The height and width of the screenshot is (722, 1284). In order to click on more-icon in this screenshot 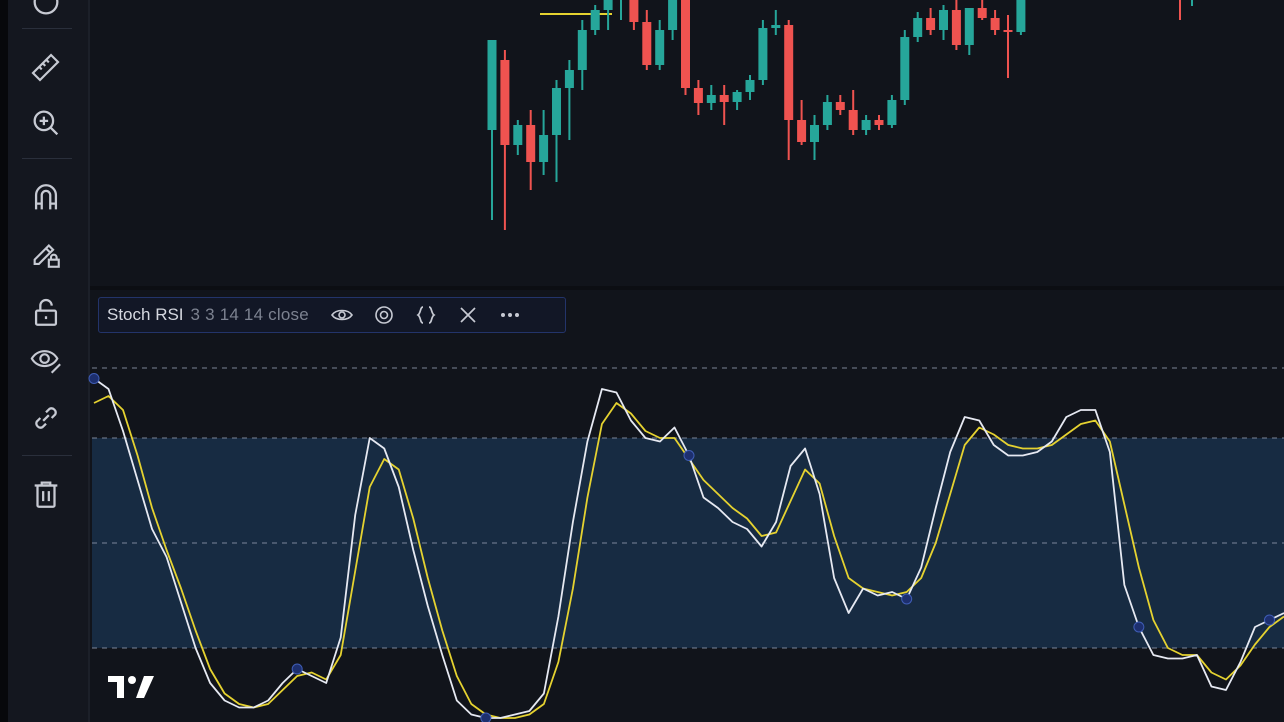, I will do `click(510, 315)`.